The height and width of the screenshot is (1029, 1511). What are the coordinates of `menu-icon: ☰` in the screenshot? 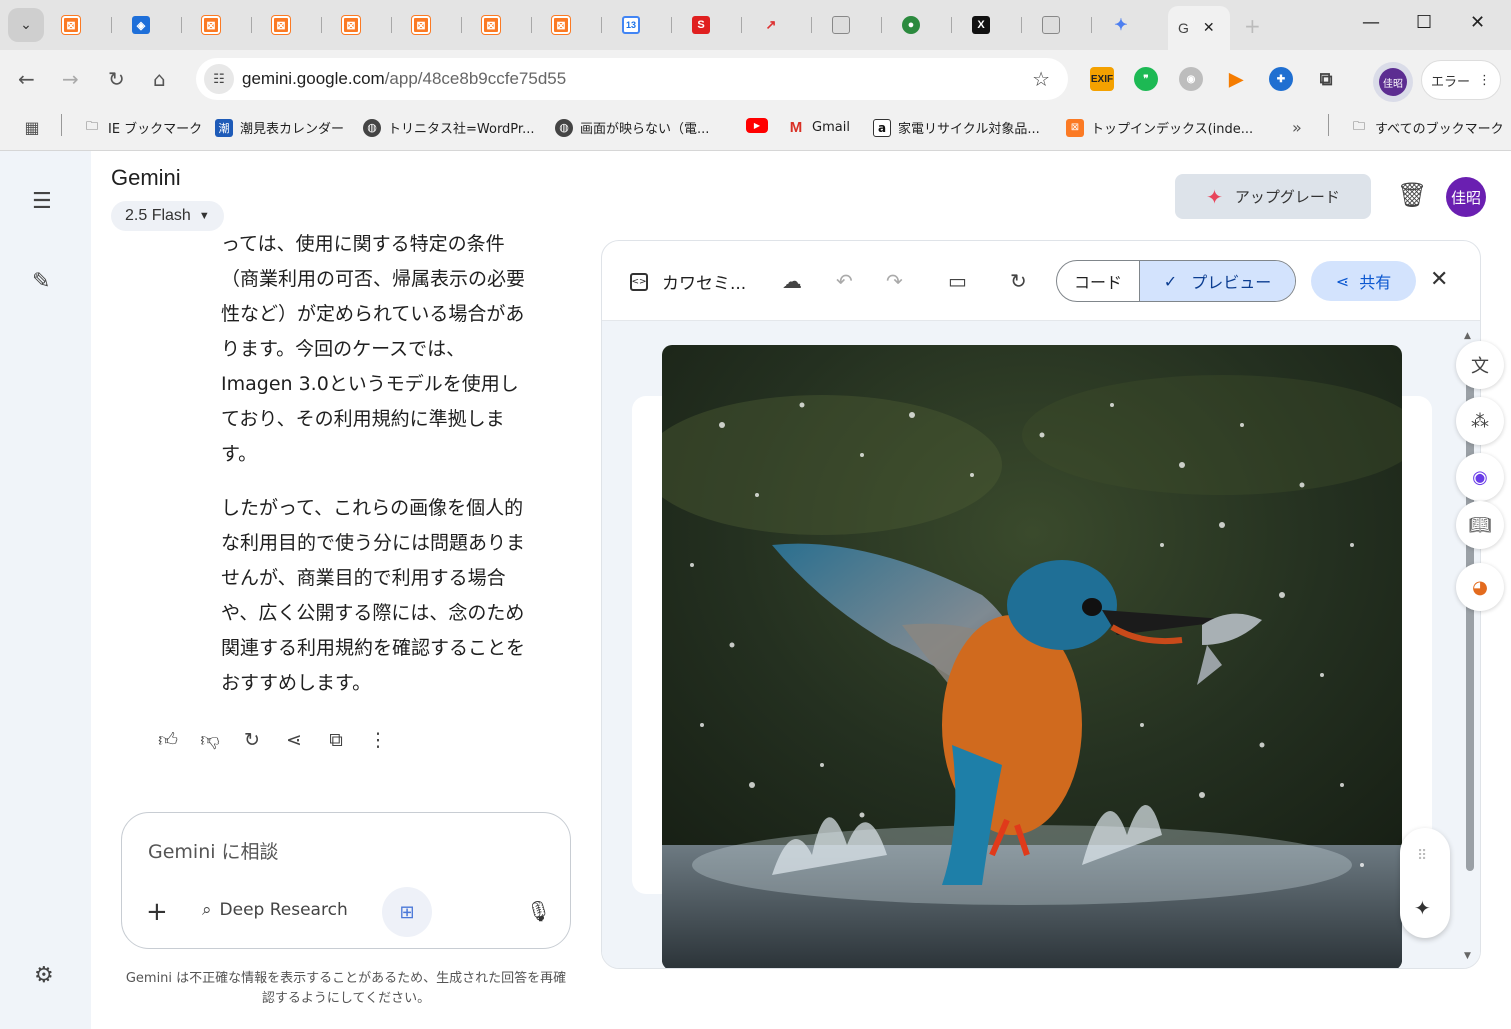 It's located at (42, 201).